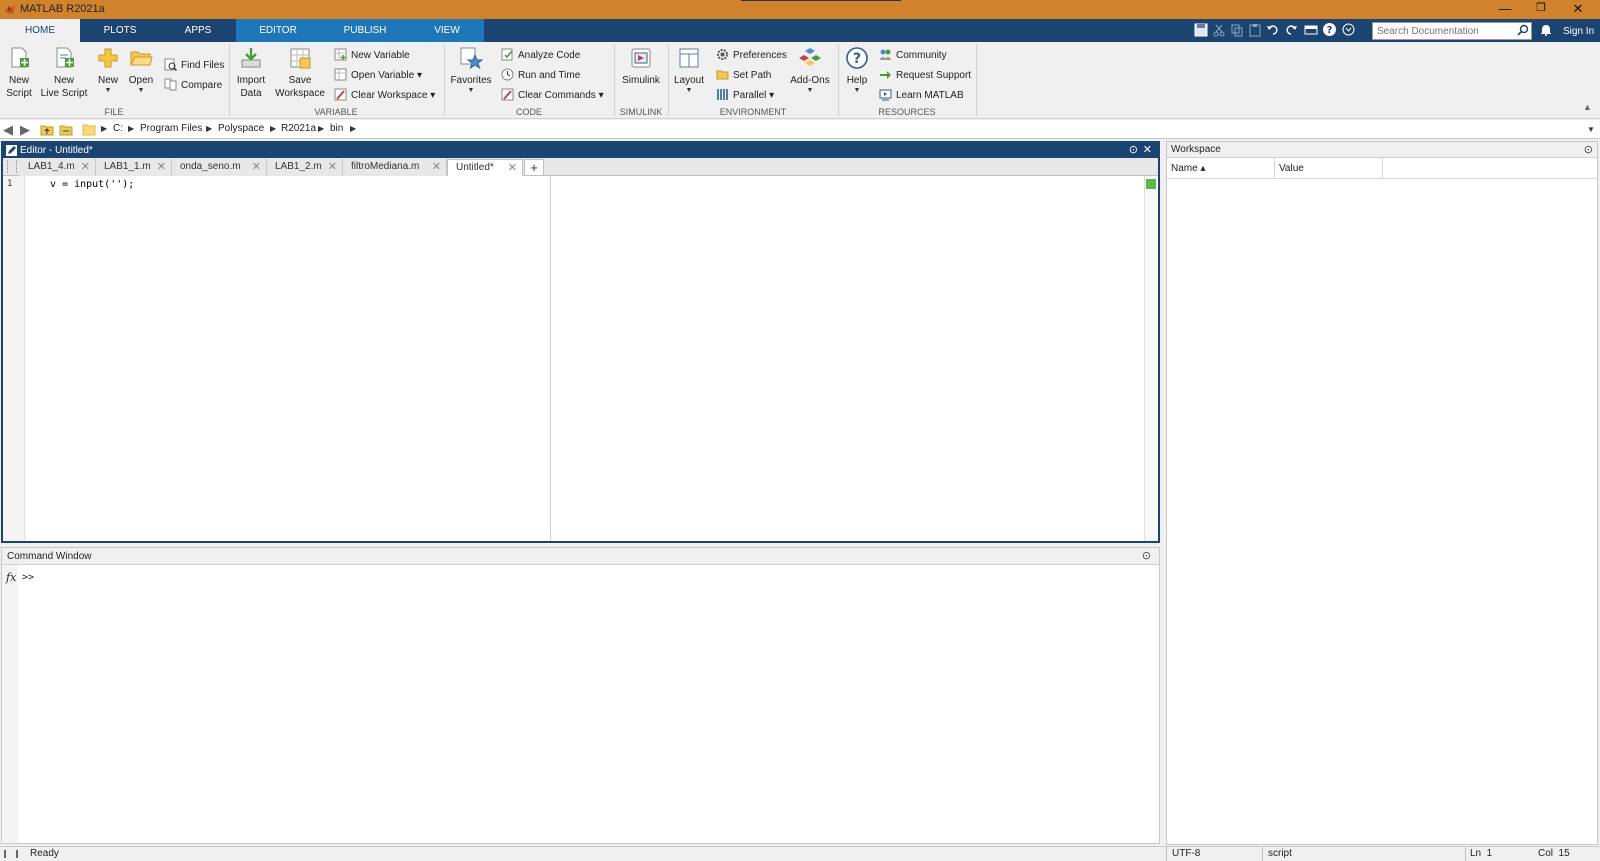 This screenshot has height=861, width=1600. What do you see at coordinates (1273, 30) in the screenshot?
I see `undo-icon` at bounding box center [1273, 30].